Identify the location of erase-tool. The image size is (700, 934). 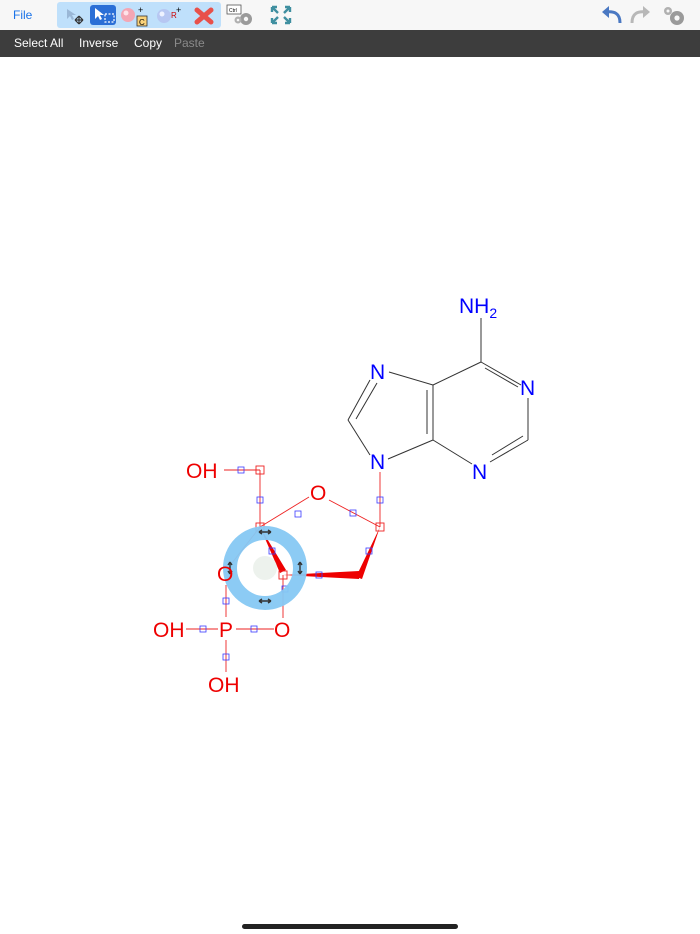
(204, 15).